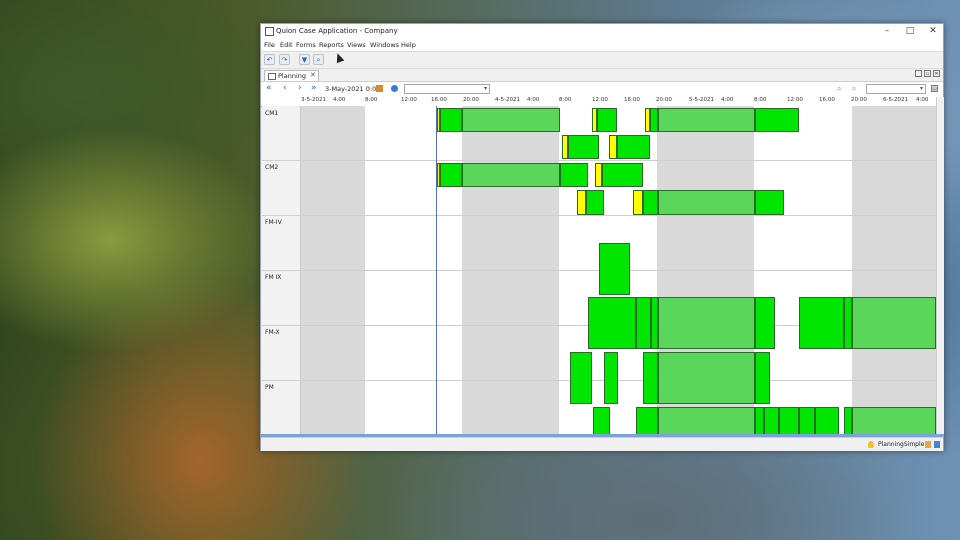  What do you see at coordinates (910, 31) in the screenshot?
I see `maximize-button: □` at bounding box center [910, 31].